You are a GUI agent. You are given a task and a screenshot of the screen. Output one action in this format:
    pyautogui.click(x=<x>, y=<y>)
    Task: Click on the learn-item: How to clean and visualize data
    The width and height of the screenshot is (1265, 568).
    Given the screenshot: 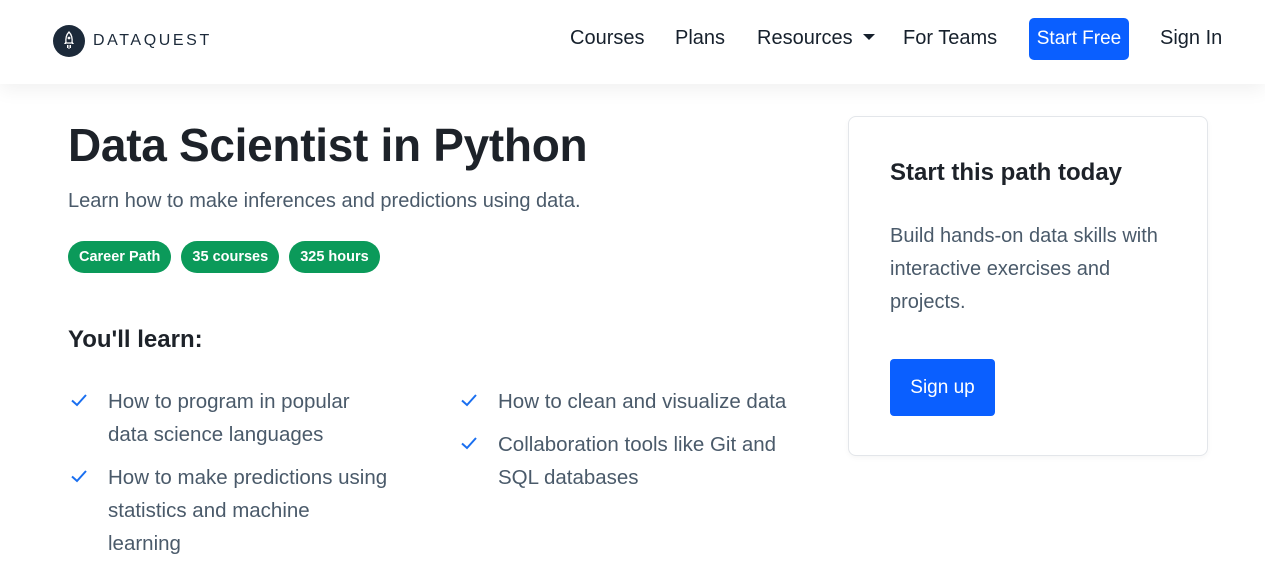 What is the action you would take?
    pyautogui.click(x=628, y=401)
    